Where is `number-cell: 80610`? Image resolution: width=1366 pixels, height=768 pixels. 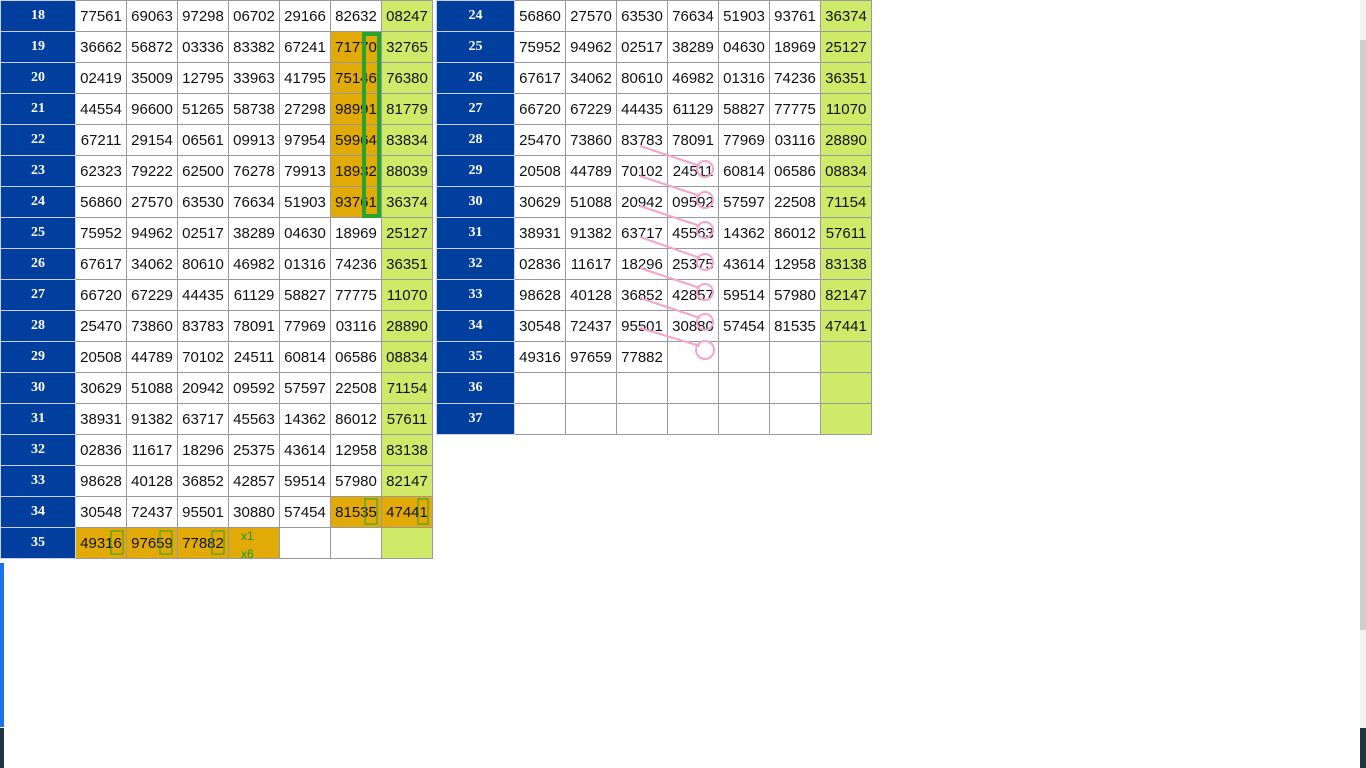
number-cell: 80610 is located at coordinates (203, 264).